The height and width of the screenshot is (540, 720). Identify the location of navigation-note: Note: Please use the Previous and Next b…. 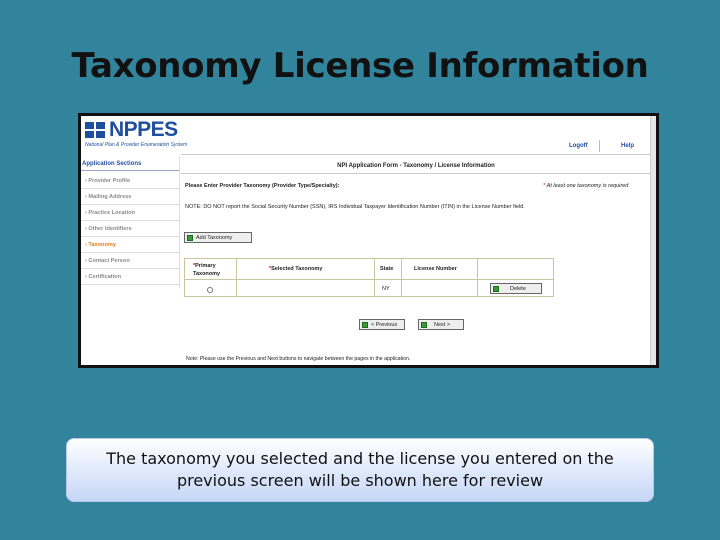
(298, 359).